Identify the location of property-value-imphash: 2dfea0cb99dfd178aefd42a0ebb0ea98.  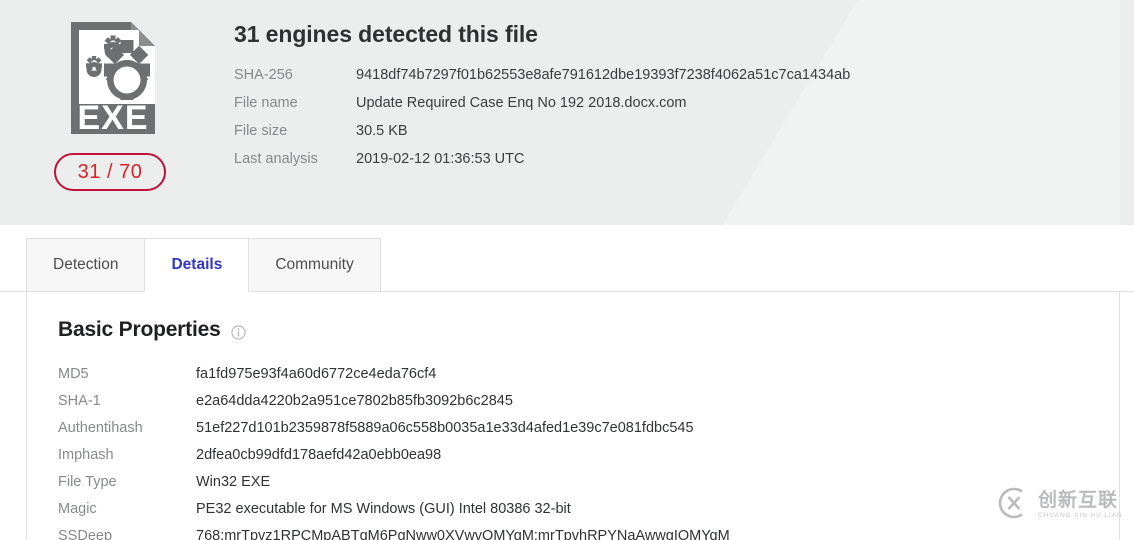
(319, 455).